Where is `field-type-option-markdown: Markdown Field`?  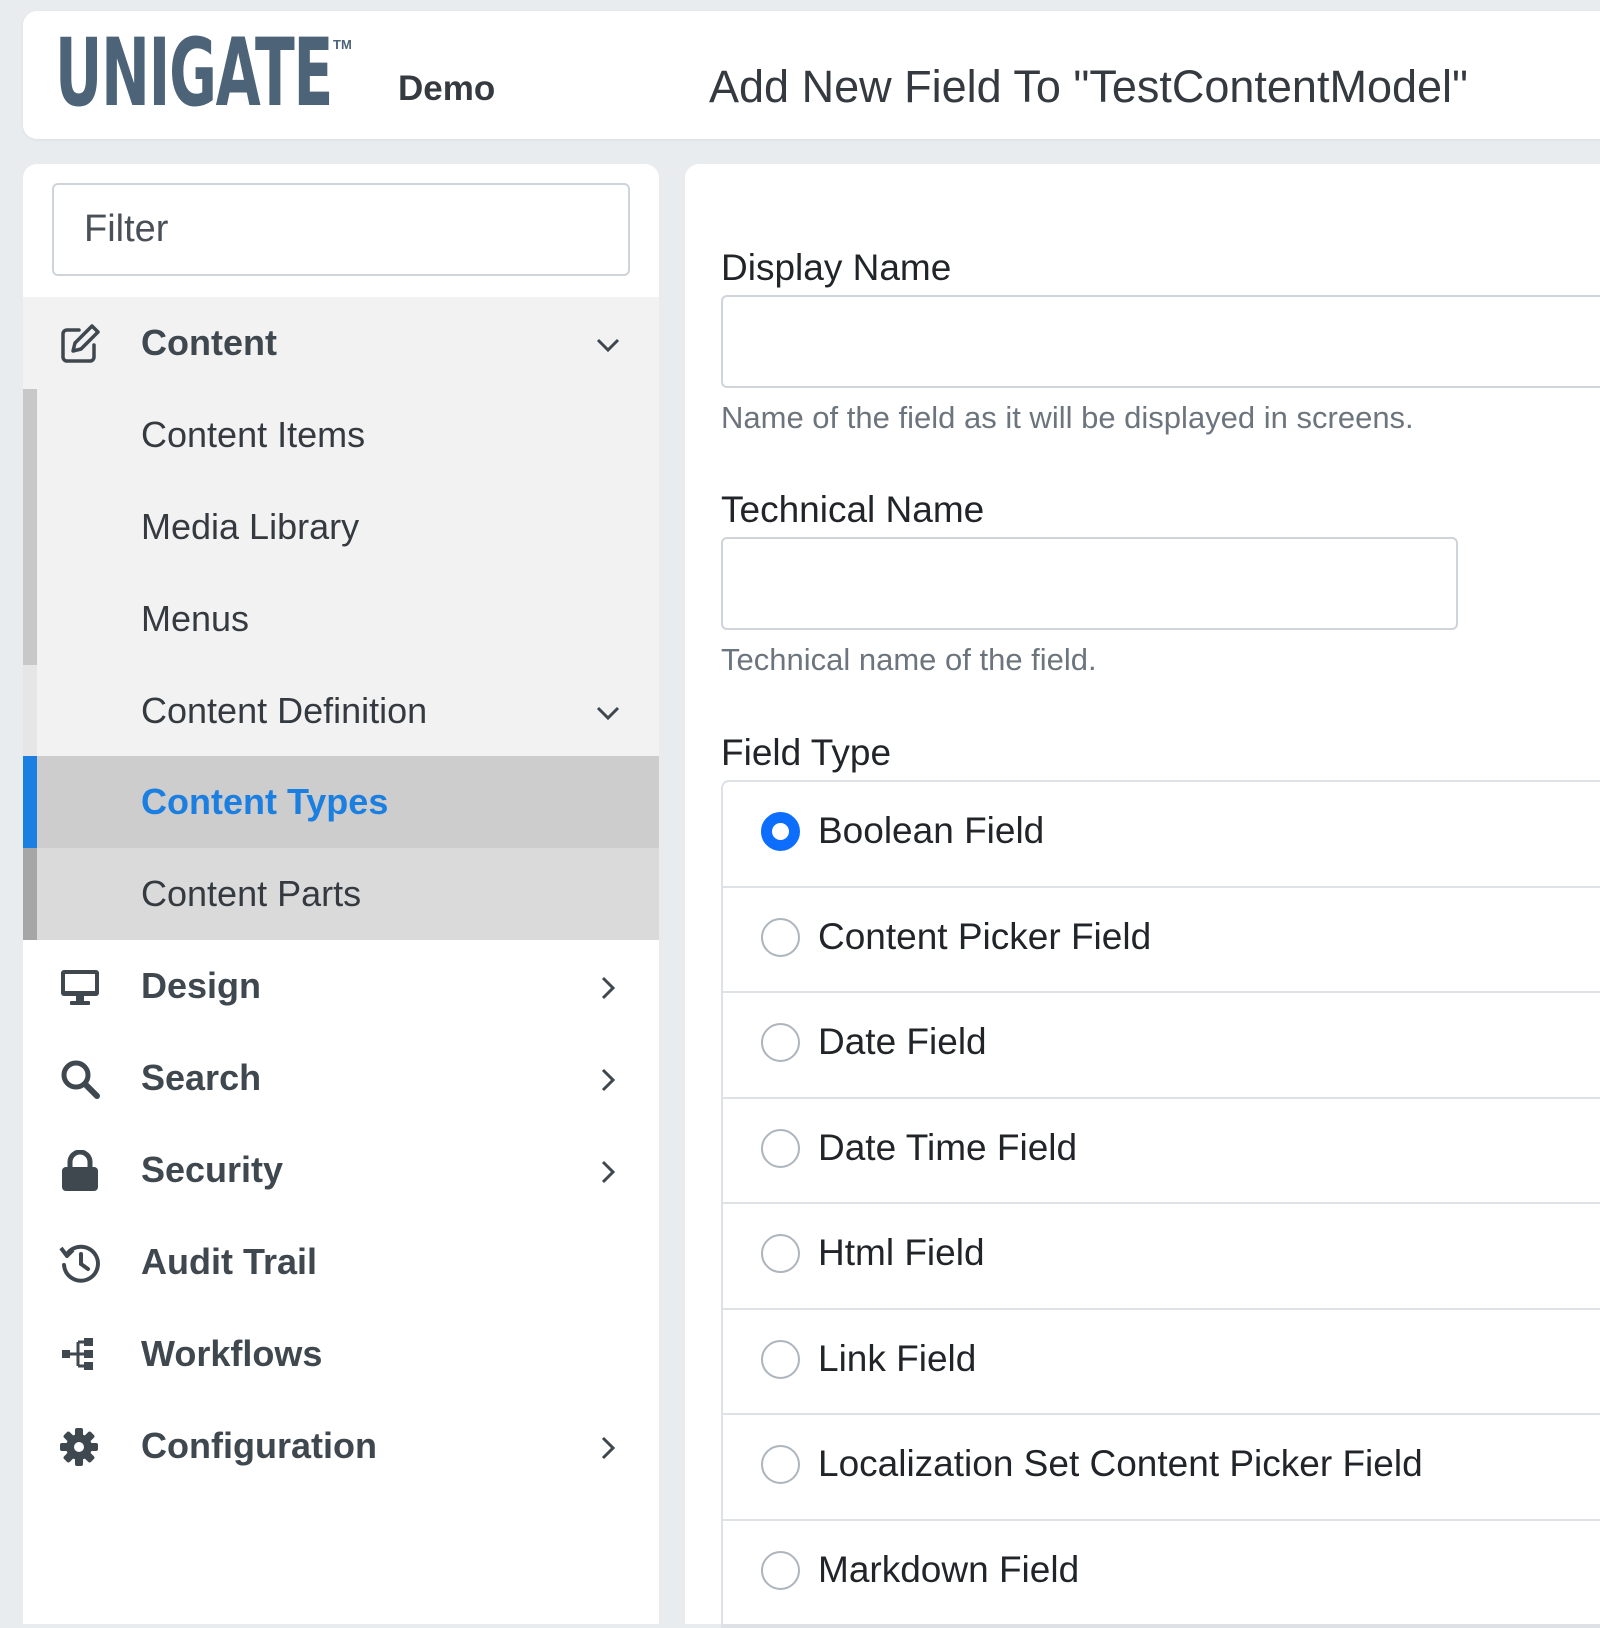
field-type-option-markdown: Markdown Field is located at coordinates (1161, 1573).